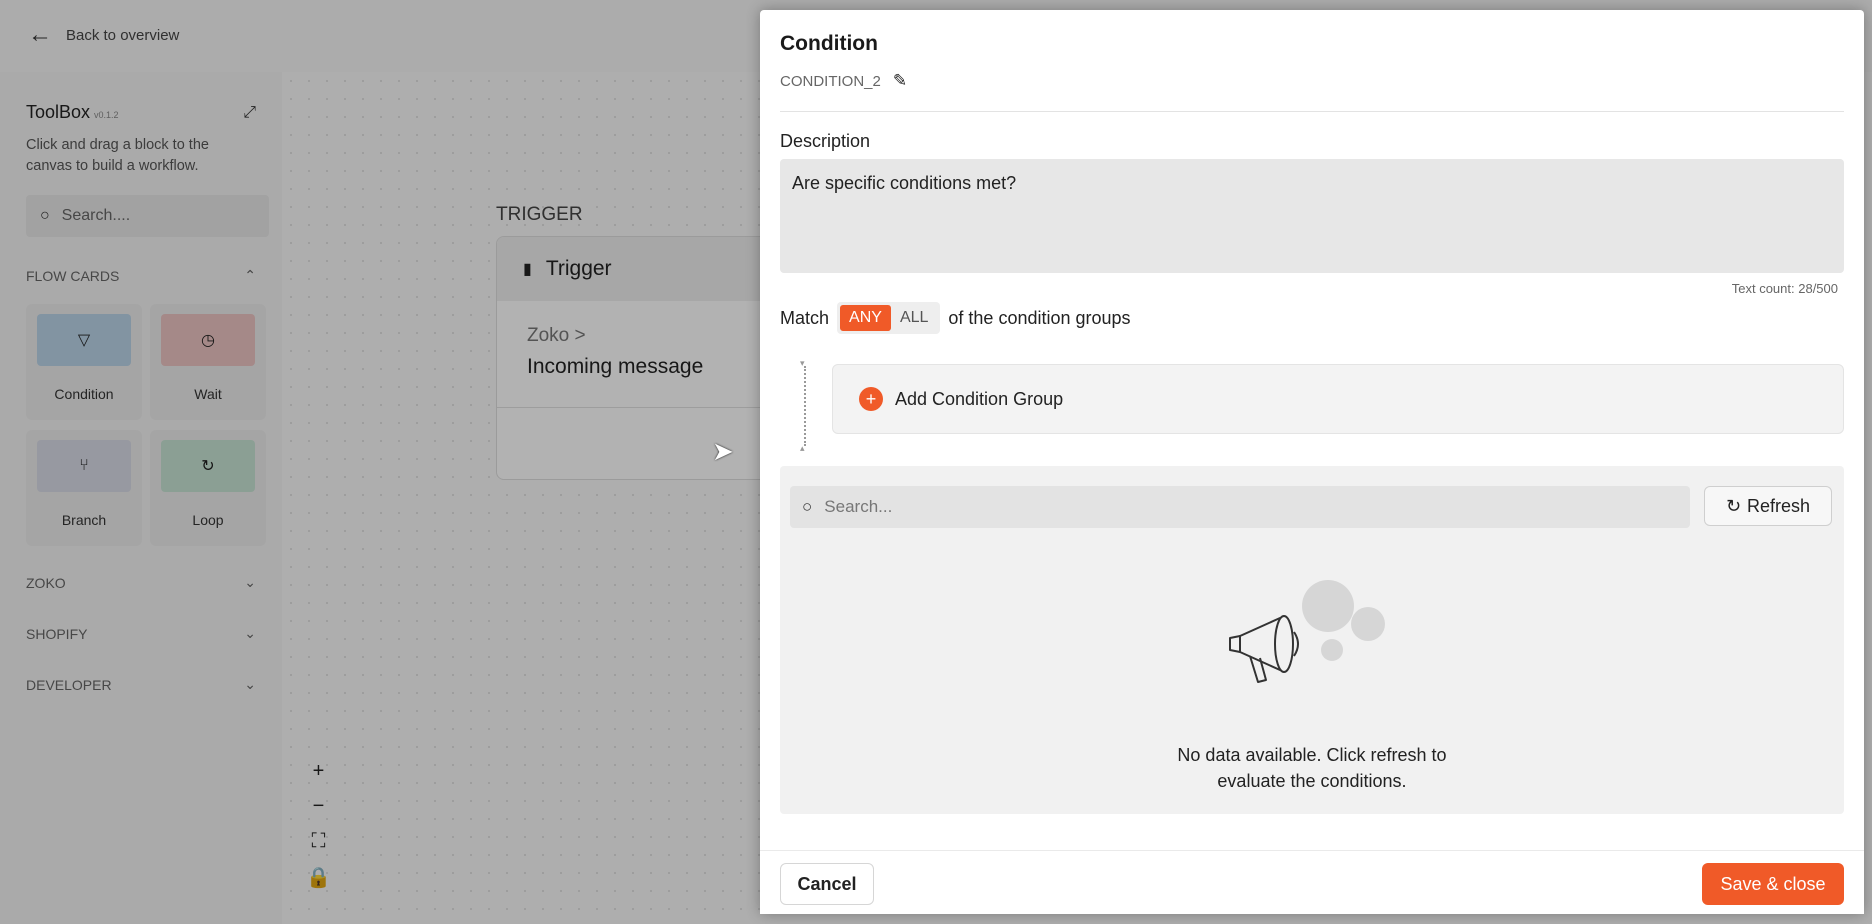  I want to click on condition-identifier-row: CONDITION_2 ✎, so click(843, 81).